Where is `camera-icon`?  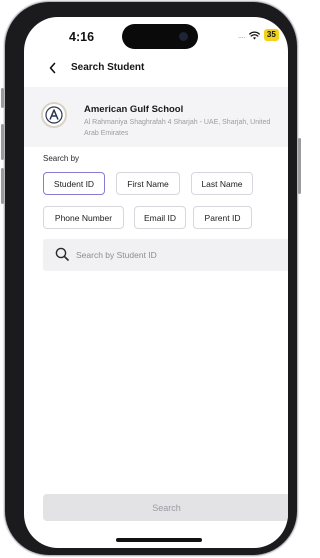 camera-icon is located at coordinates (183, 36).